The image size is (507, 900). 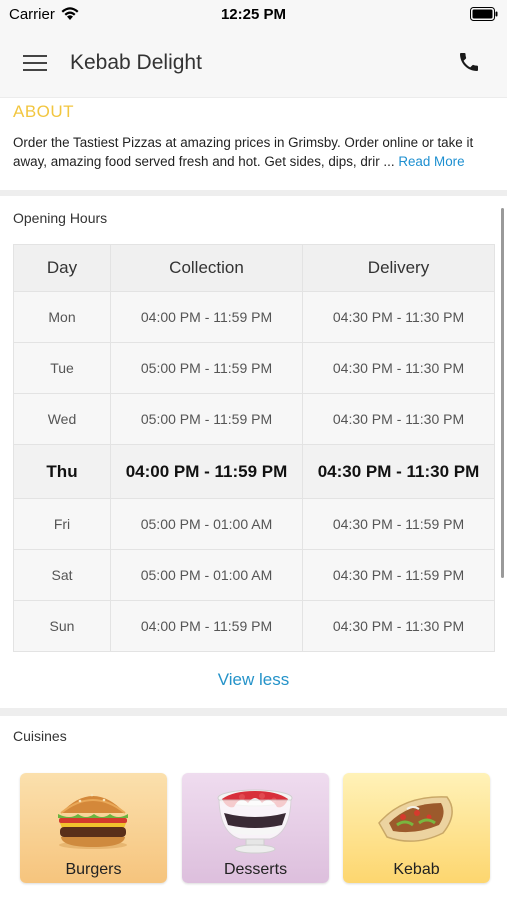 I want to click on table-header-row: Day Collection Delivery, so click(x=254, y=268).